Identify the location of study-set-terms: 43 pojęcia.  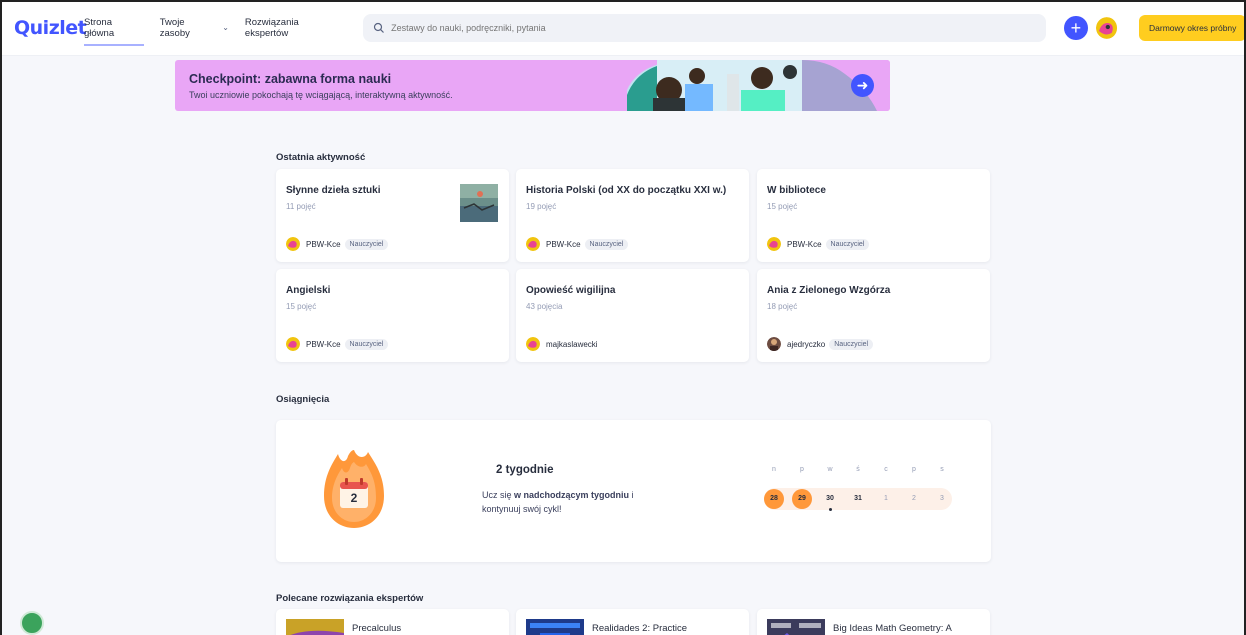
(544, 306).